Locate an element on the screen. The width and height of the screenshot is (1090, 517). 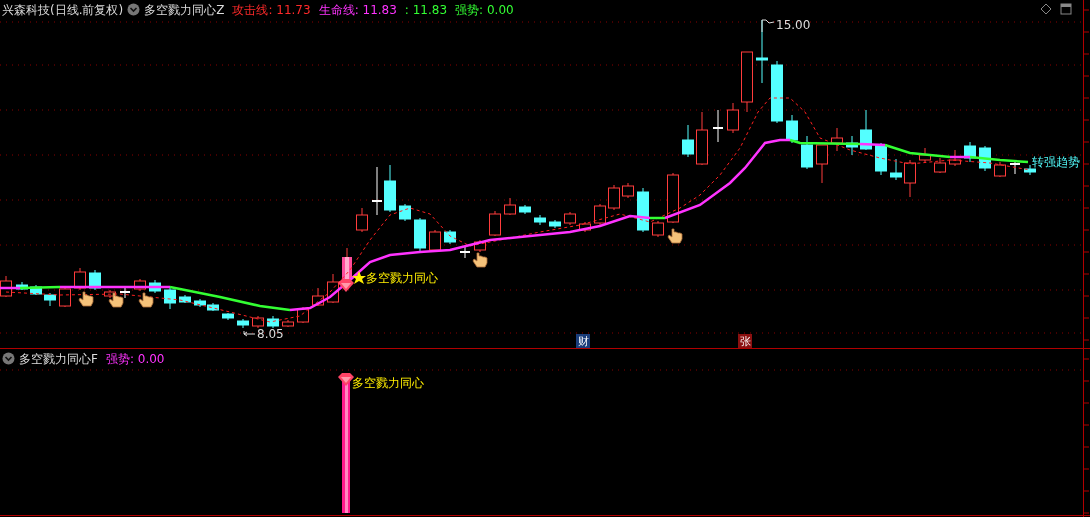
indicator-value: : 11.83 is located at coordinates (426, 10).